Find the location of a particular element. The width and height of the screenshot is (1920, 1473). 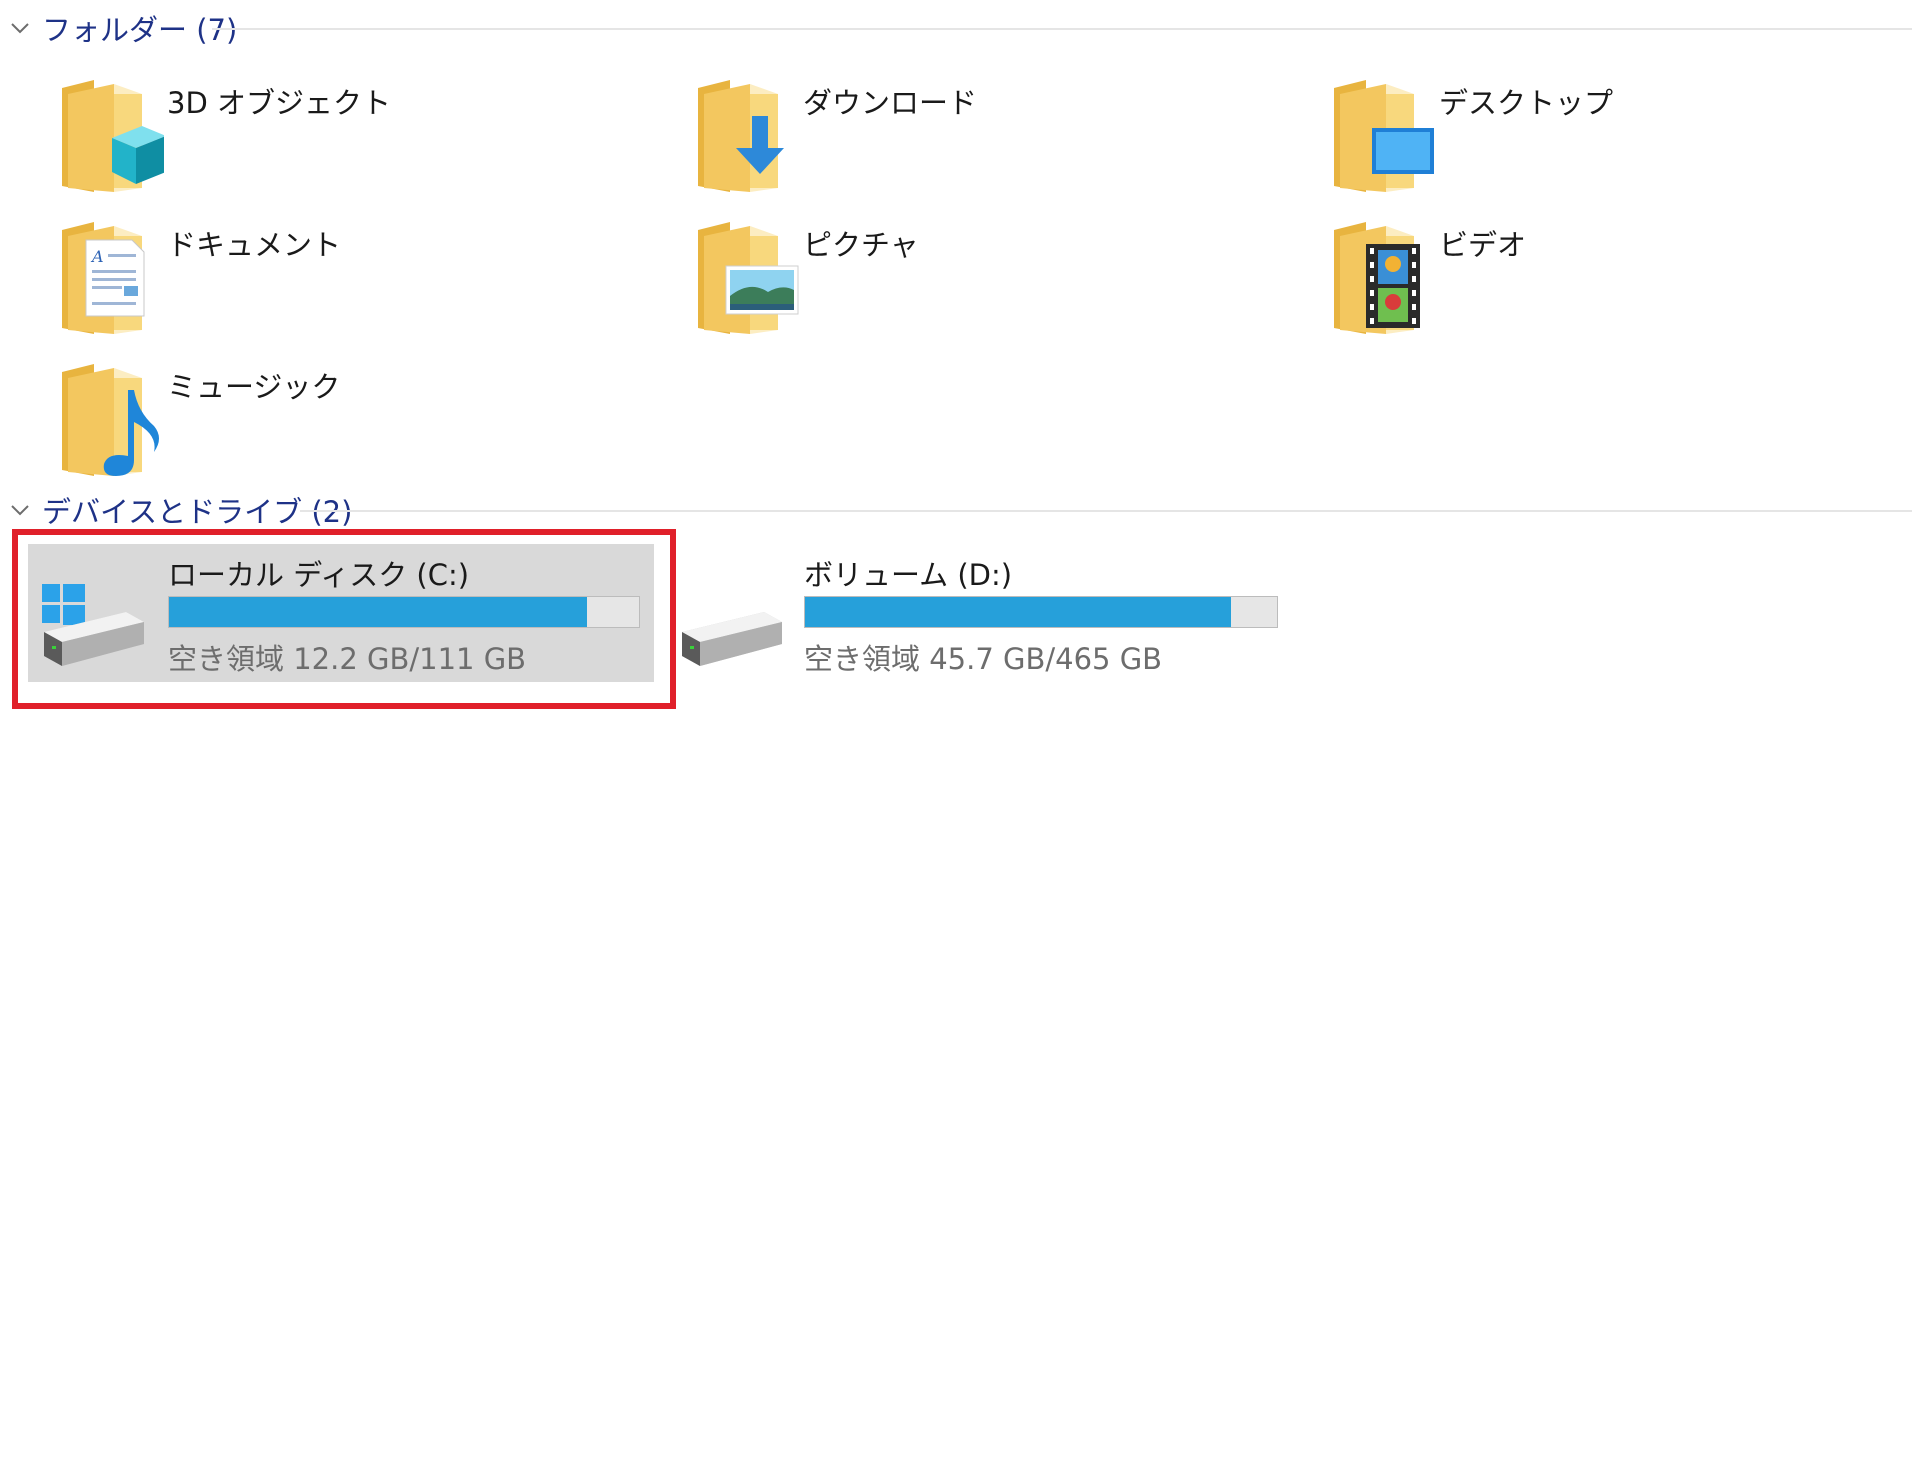

videos-icon is located at coordinates (1373, 278).